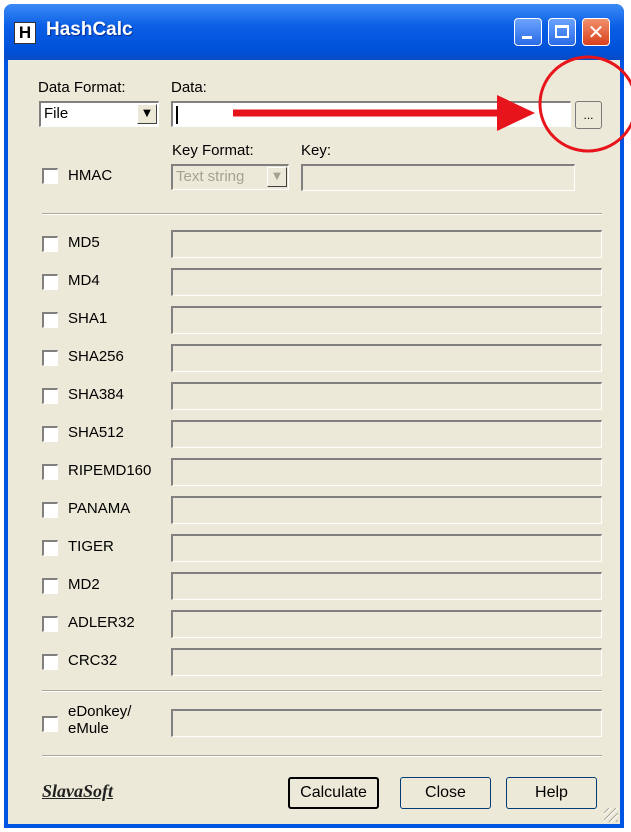 This screenshot has width=631, height=832. I want to click on close-window-button: ✕, so click(596, 32).